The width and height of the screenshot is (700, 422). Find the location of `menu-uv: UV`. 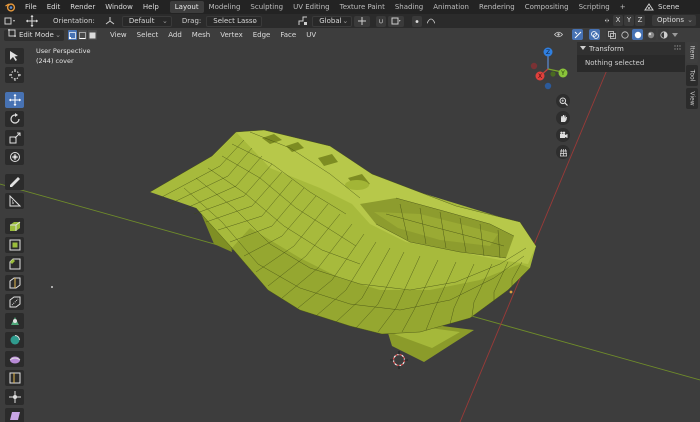

menu-uv: UV is located at coordinates (311, 35).